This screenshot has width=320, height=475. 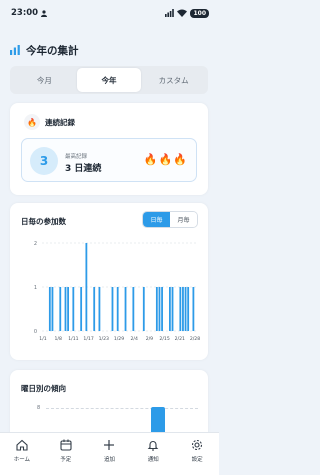 I want to click on x-tick-label: 1/29, so click(x=119, y=339).